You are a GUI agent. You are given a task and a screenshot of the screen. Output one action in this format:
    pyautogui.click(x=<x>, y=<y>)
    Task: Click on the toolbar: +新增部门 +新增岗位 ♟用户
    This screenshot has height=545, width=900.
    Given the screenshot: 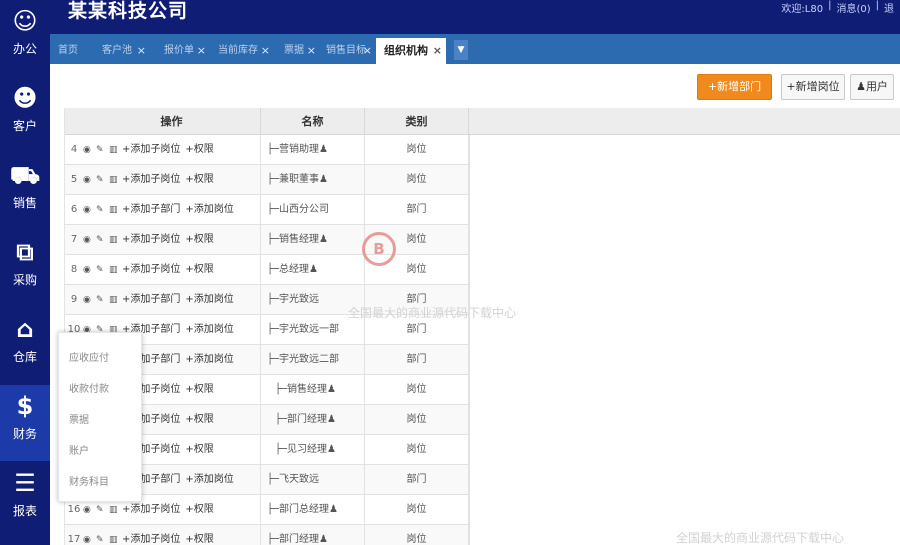 What is the action you would take?
    pyautogui.click(x=475, y=86)
    